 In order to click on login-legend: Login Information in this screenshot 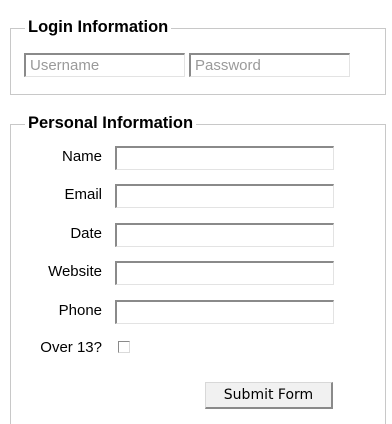, I will do `click(98, 27)`.